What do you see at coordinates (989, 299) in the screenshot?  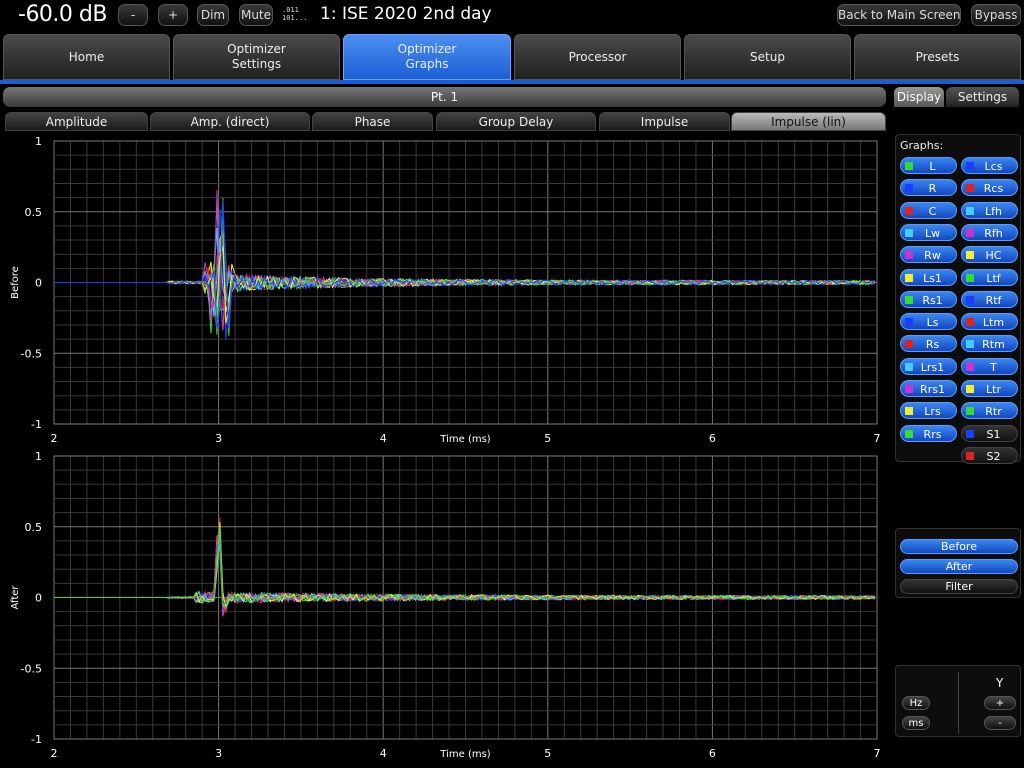 I see `channel-button-rtf: Rtf` at bounding box center [989, 299].